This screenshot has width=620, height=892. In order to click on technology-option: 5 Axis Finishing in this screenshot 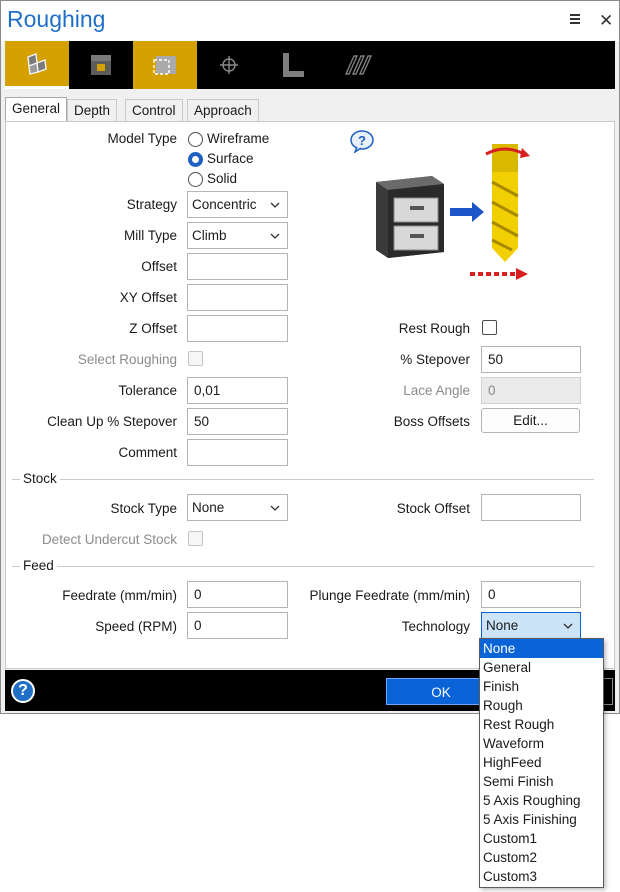, I will do `click(541, 819)`.